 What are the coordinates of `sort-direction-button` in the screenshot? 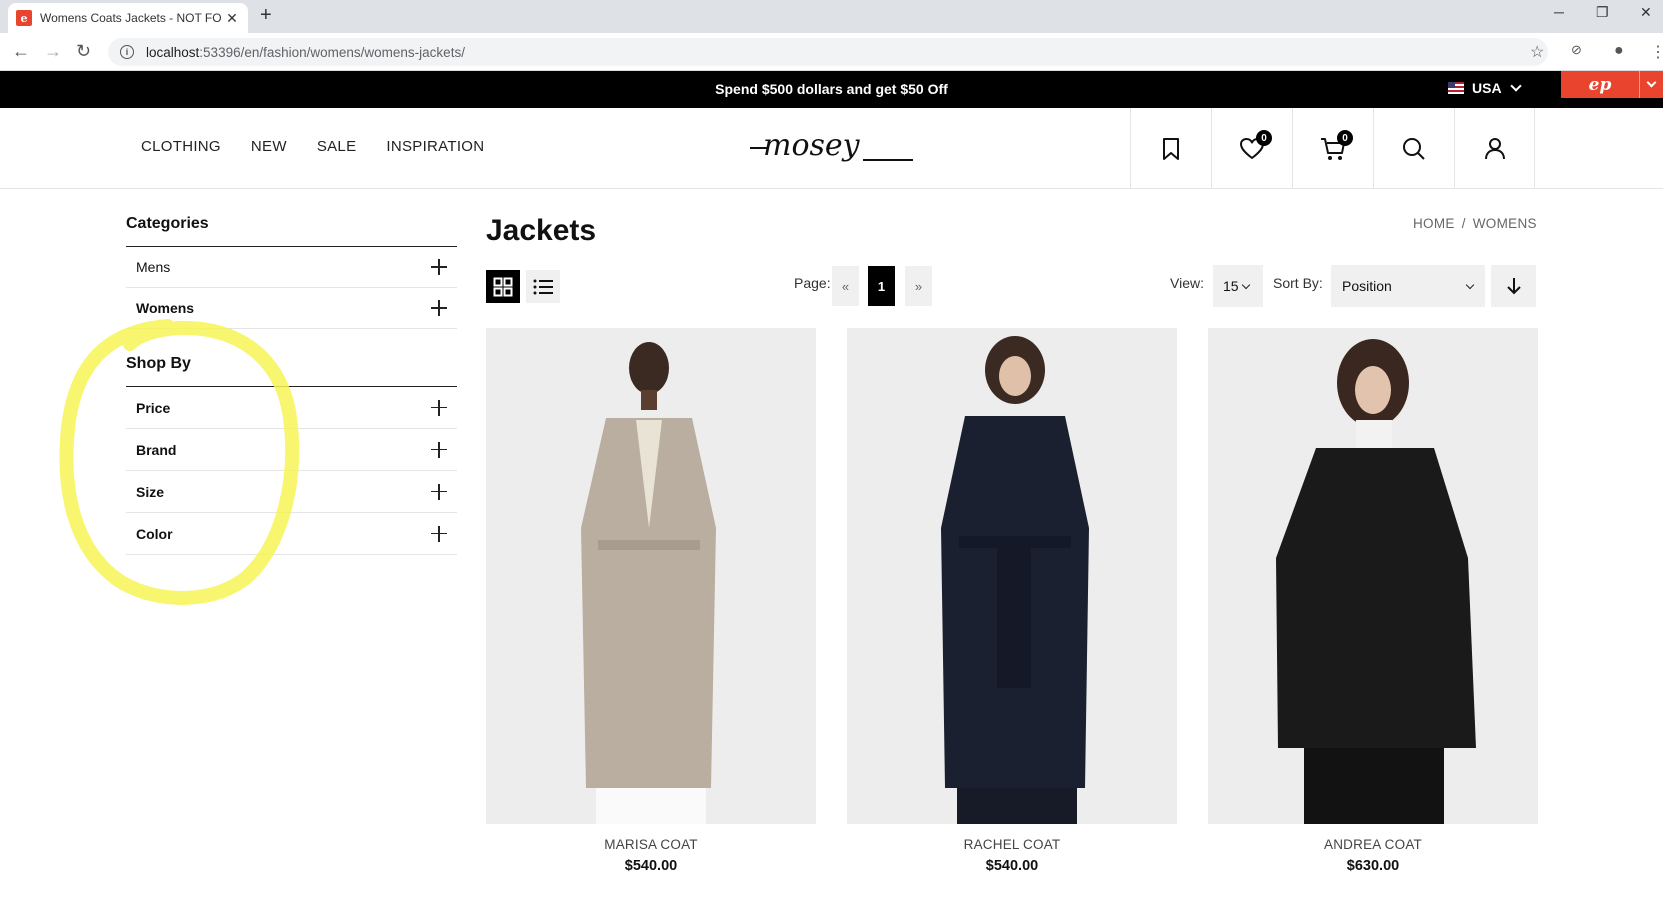 It's located at (1513, 286).